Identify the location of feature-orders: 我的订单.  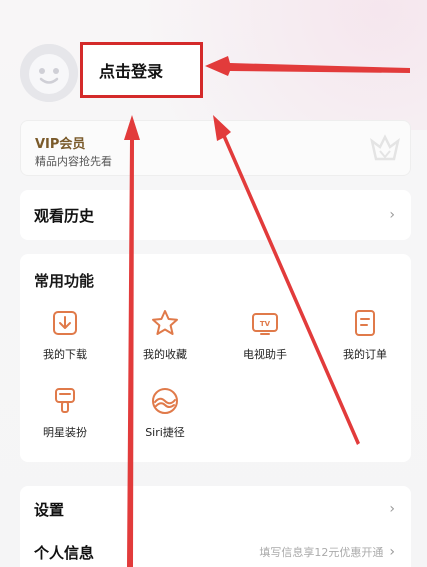
(365, 335).